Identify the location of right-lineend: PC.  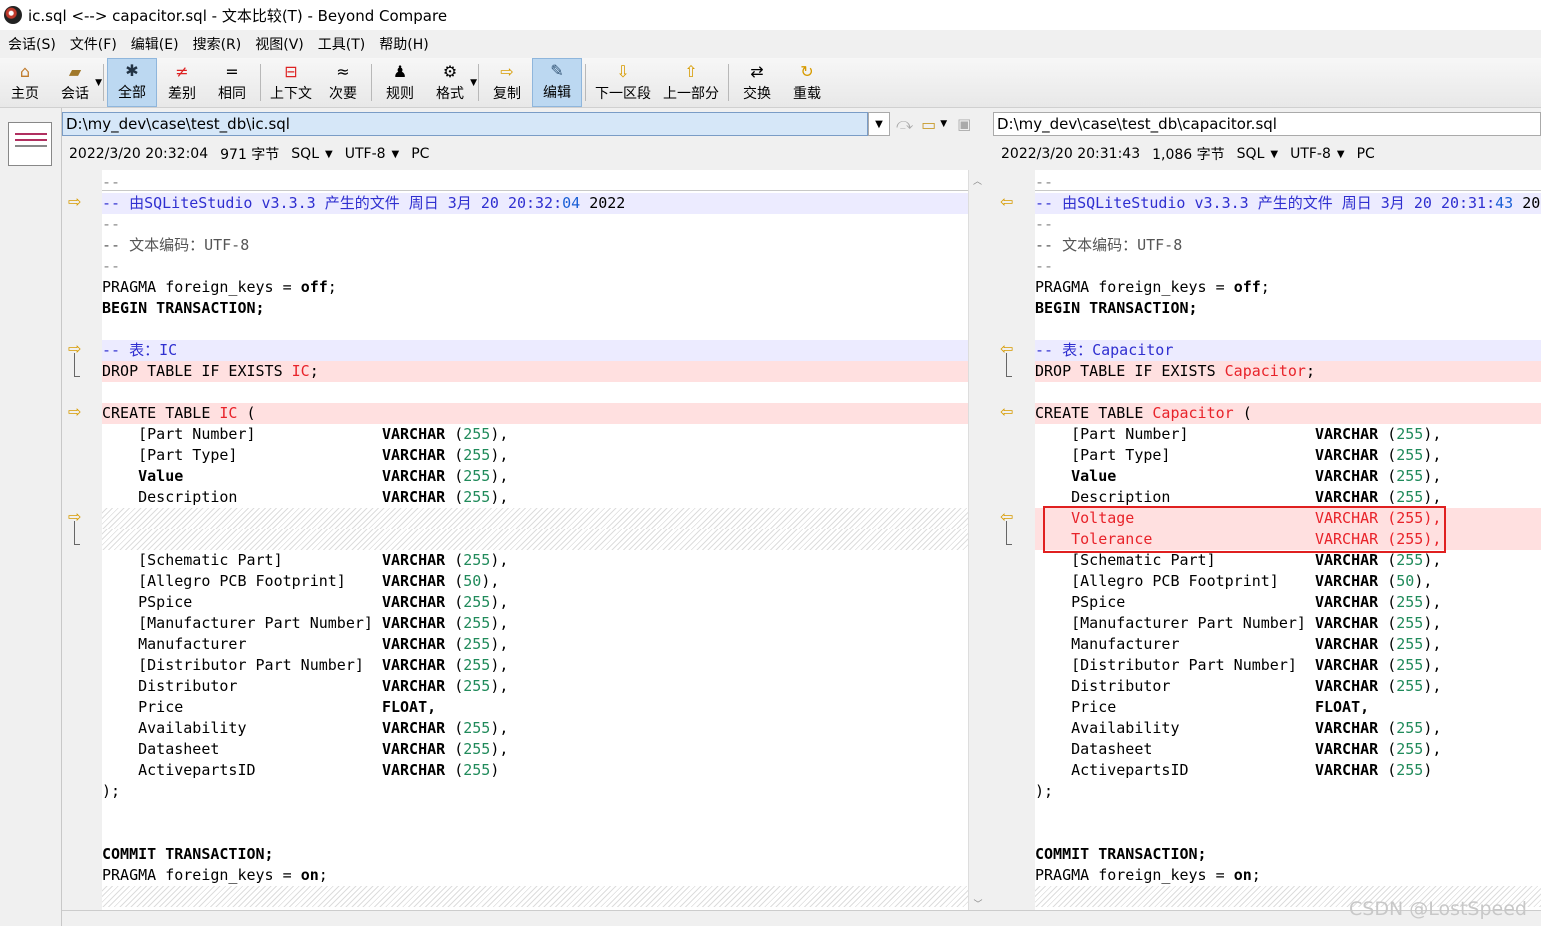
(1366, 154).